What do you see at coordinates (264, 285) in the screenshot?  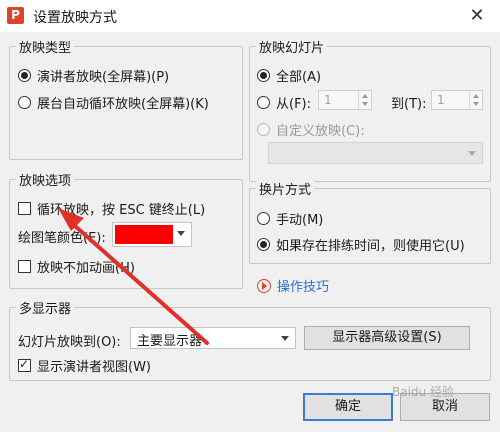 I see `play-tips-icon` at bounding box center [264, 285].